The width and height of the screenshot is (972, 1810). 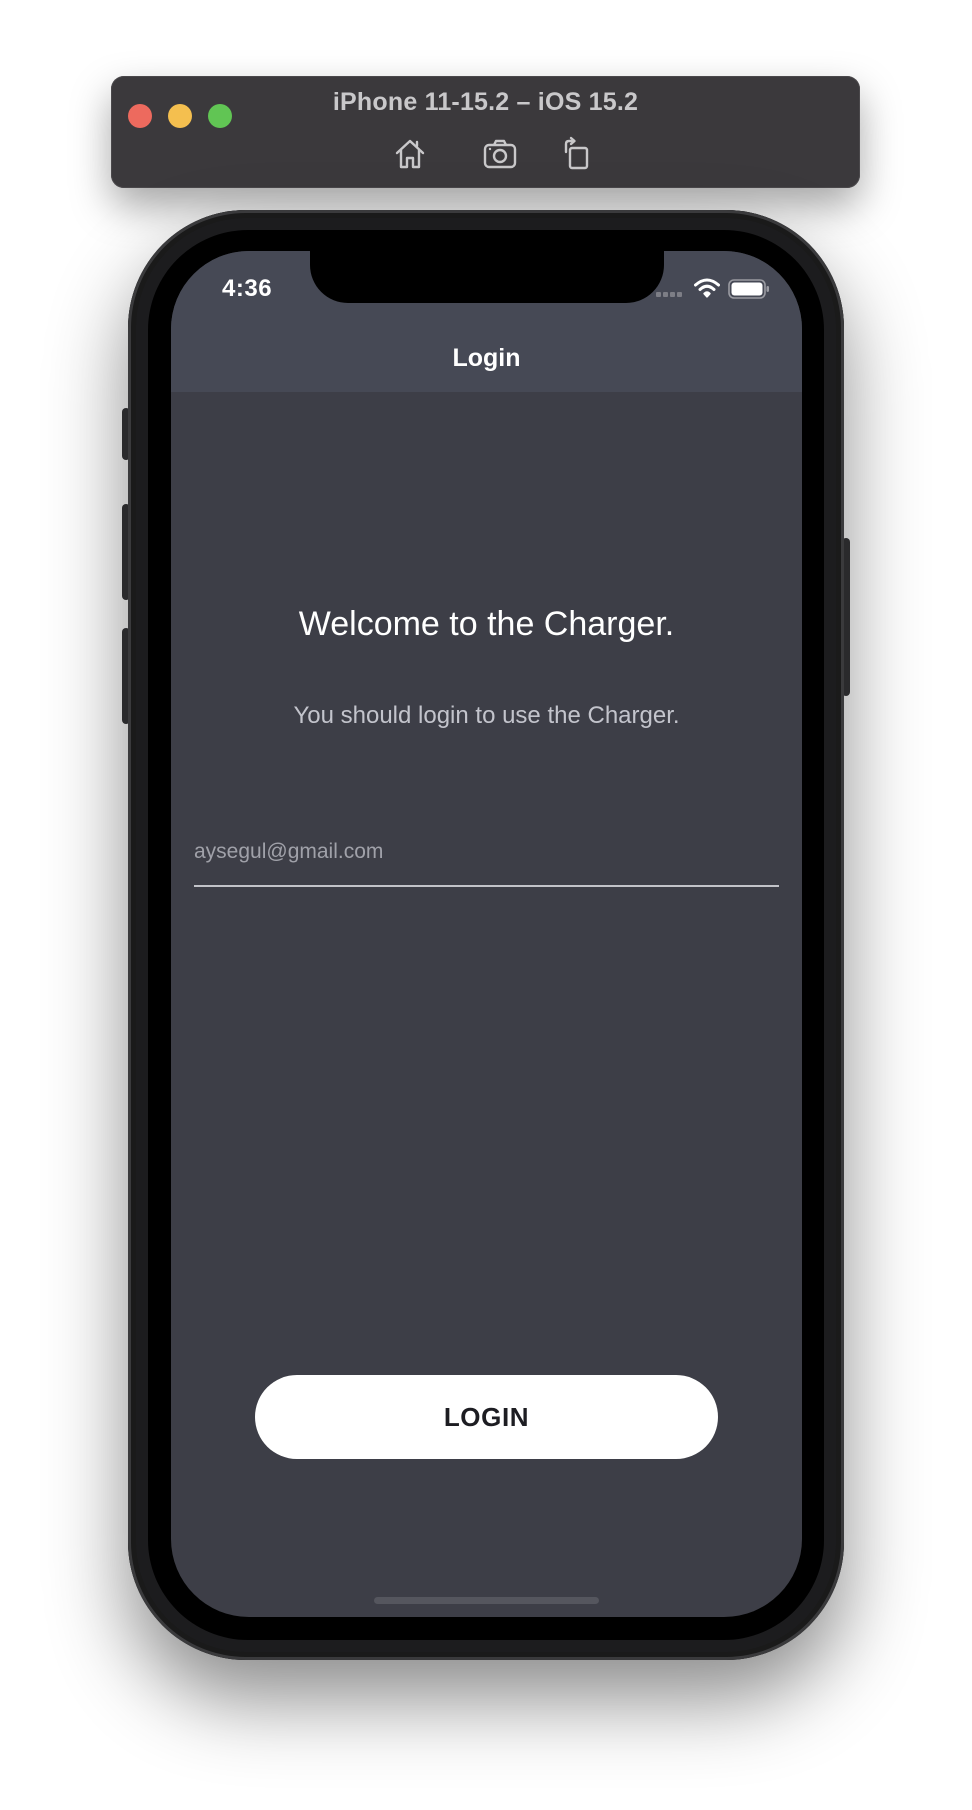 I want to click on status-icons, so click(x=716, y=289).